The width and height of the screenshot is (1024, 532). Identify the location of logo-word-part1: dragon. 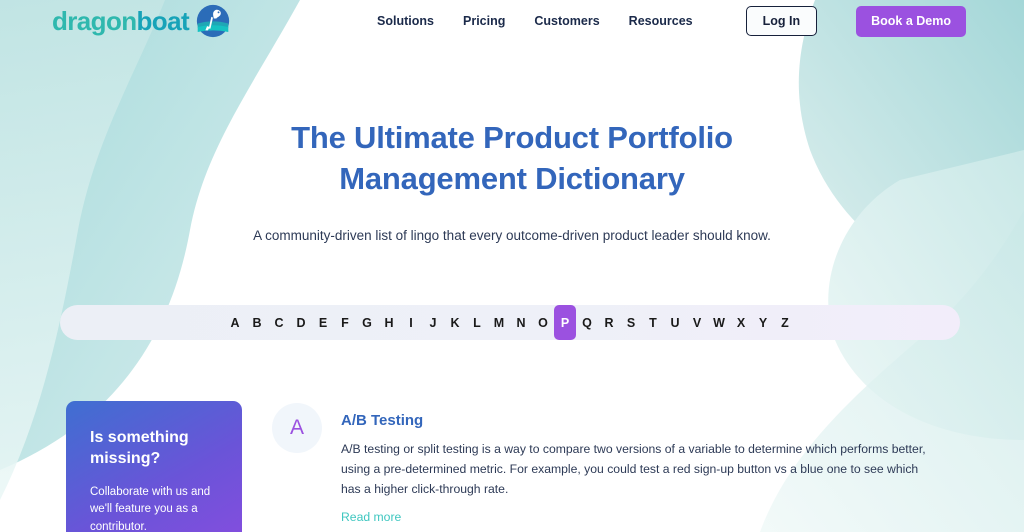
(94, 21).